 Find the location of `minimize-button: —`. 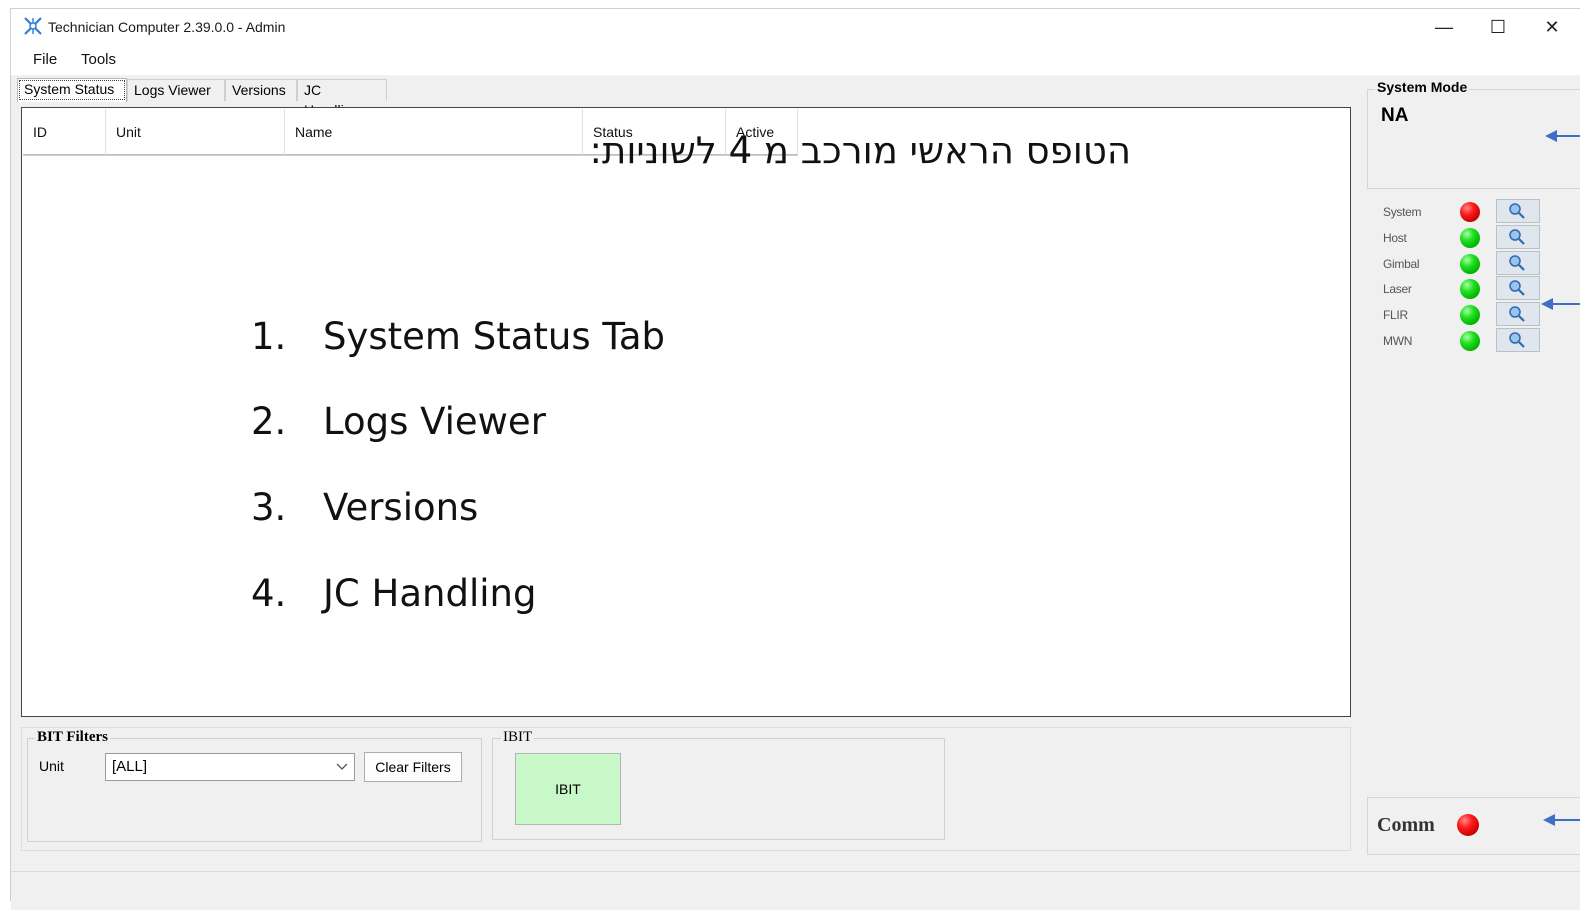

minimize-button: — is located at coordinates (1444, 27).